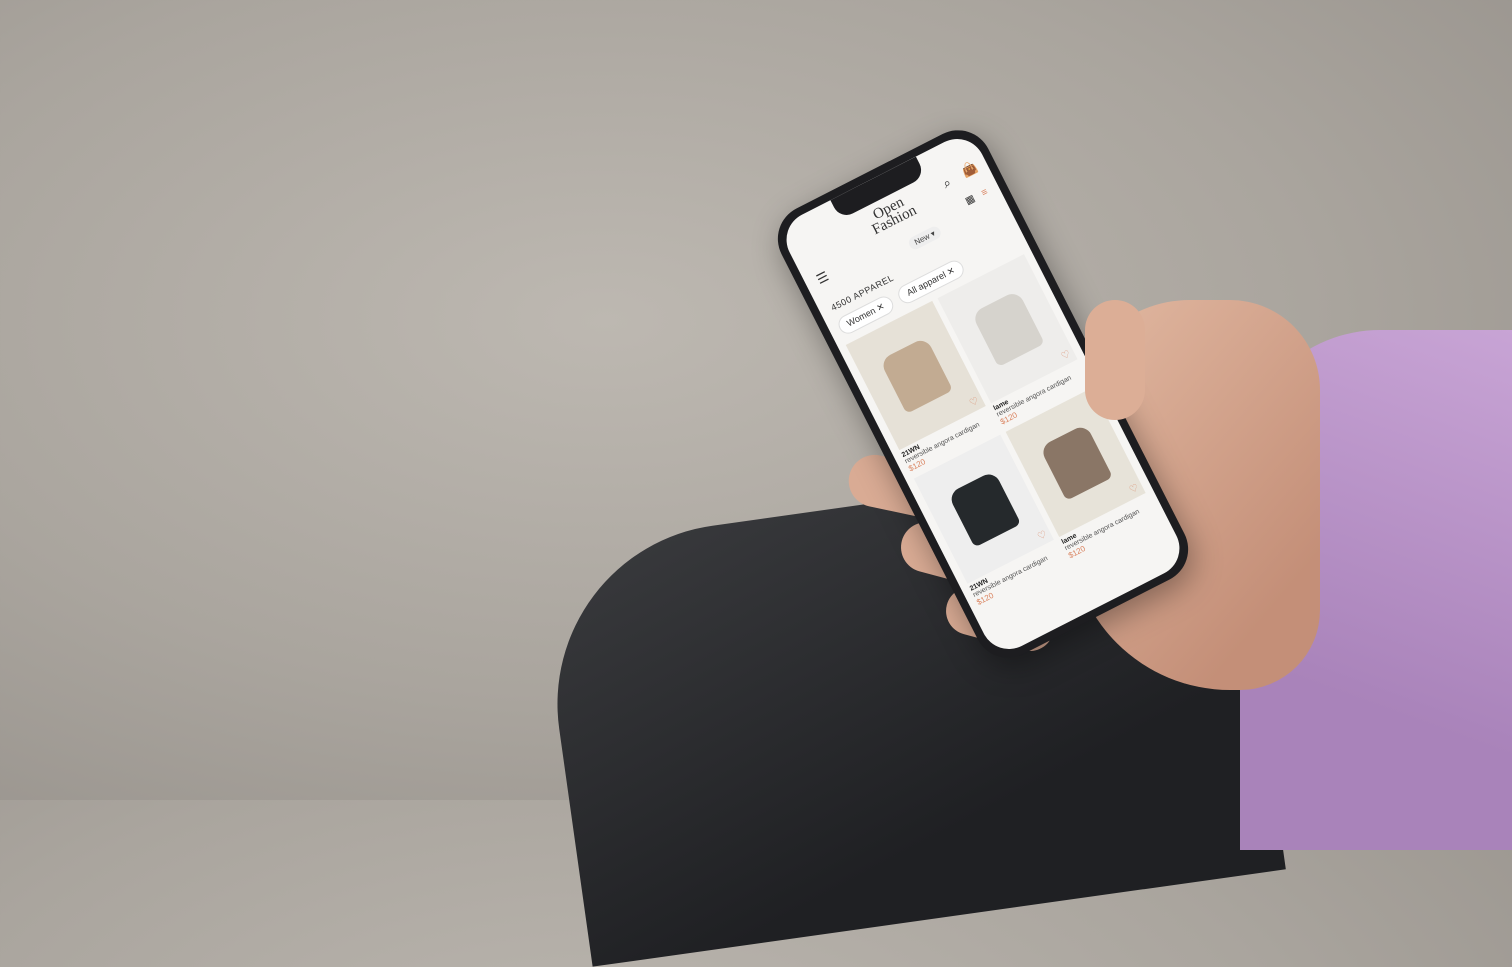 The width and height of the screenshot is (1512, 967). Describe the element at coordinates (985, 193) in the screenshot. I see `filter-icon: ≡` at that location.